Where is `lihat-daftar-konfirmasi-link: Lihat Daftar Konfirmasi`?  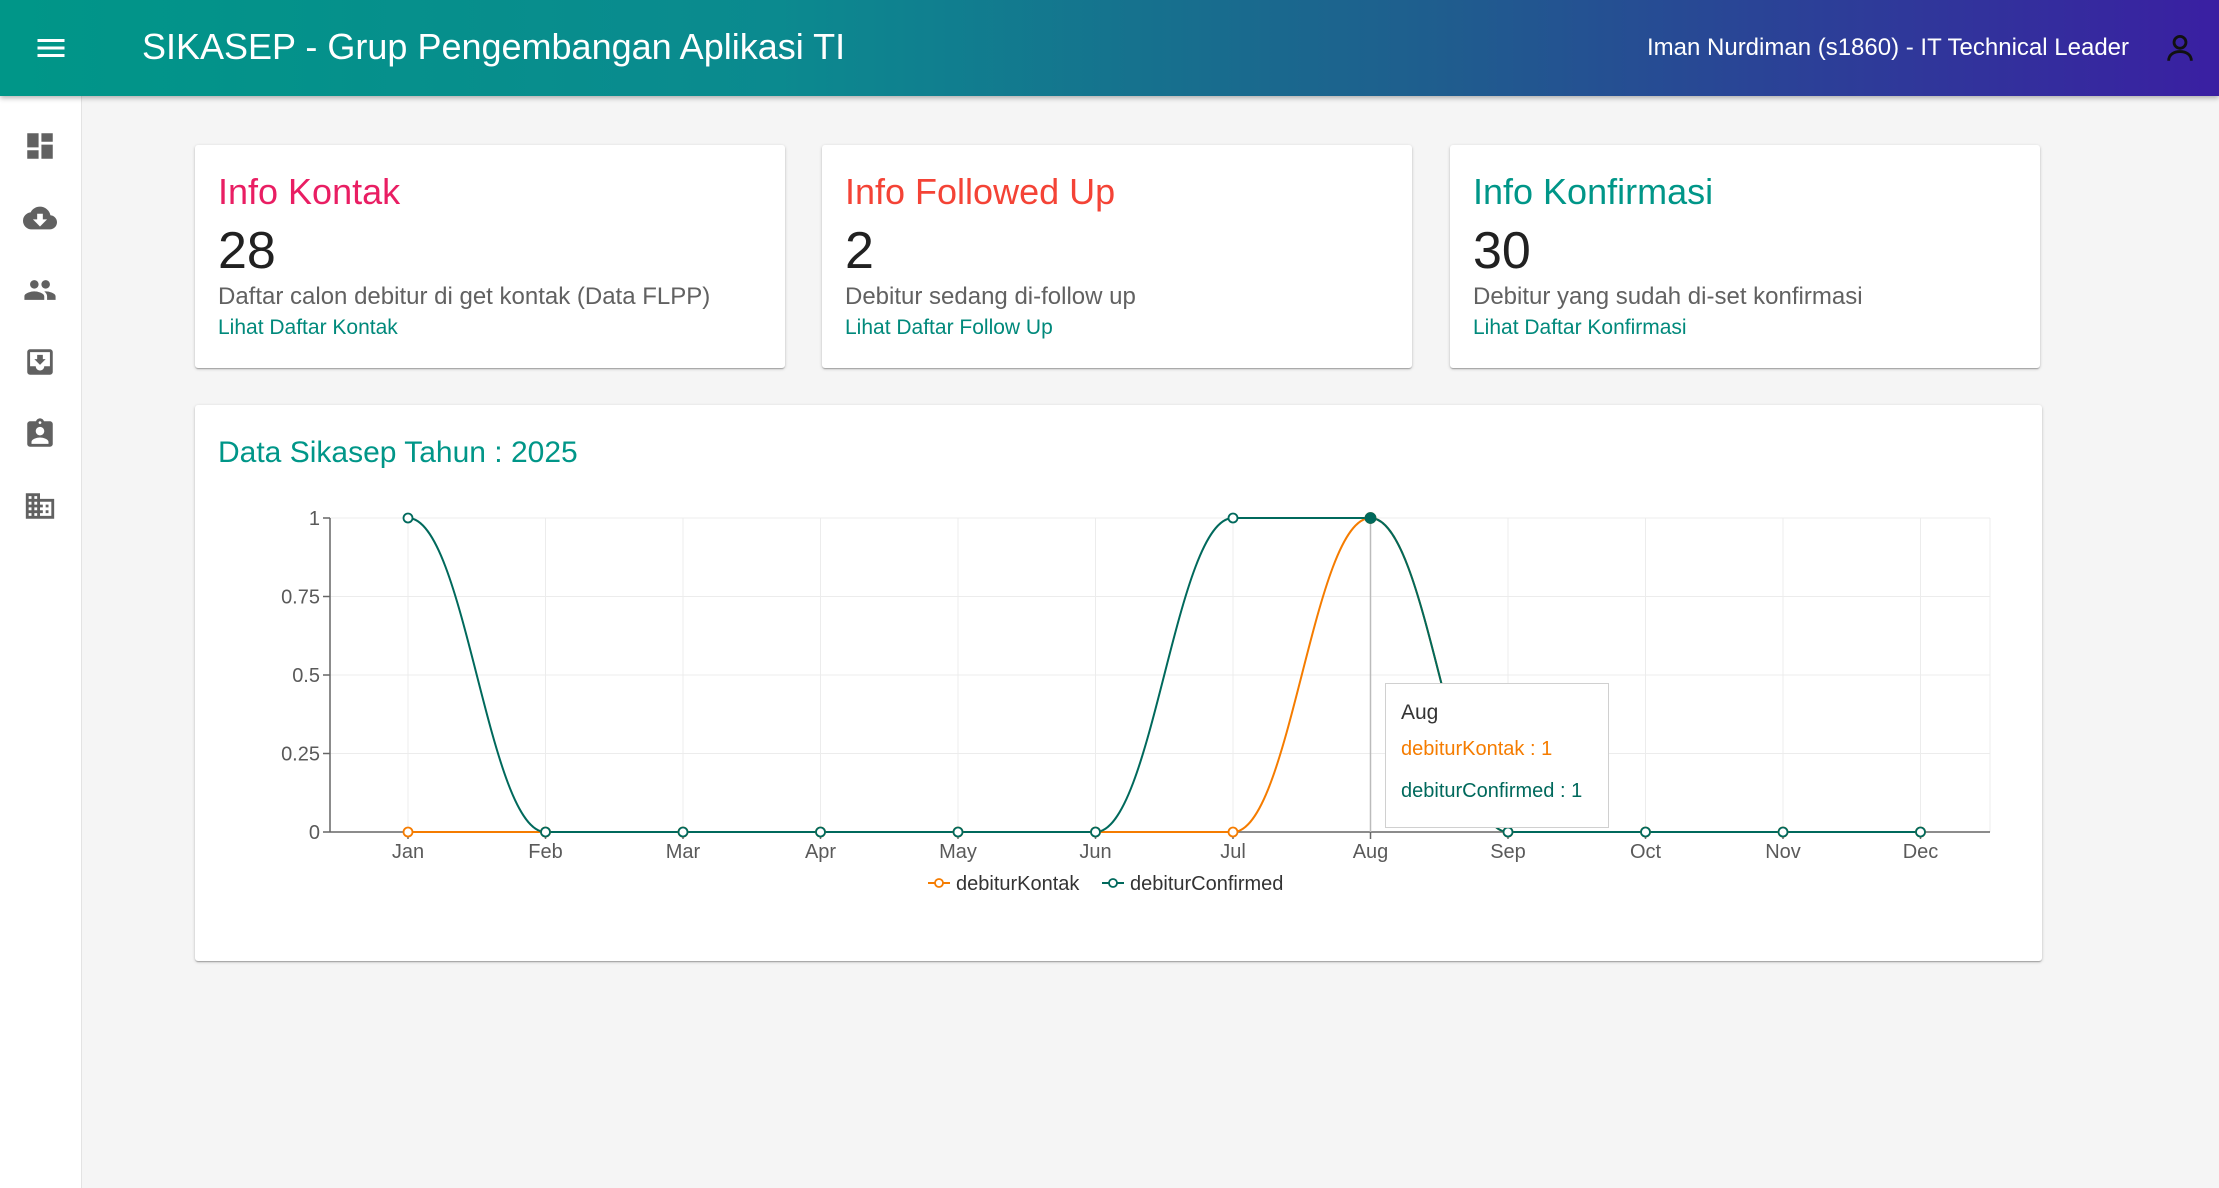 lihat-daftar-konfirmasi-link: Lihat Daftar Konfirmasi is located at coordinates (1580, 328).